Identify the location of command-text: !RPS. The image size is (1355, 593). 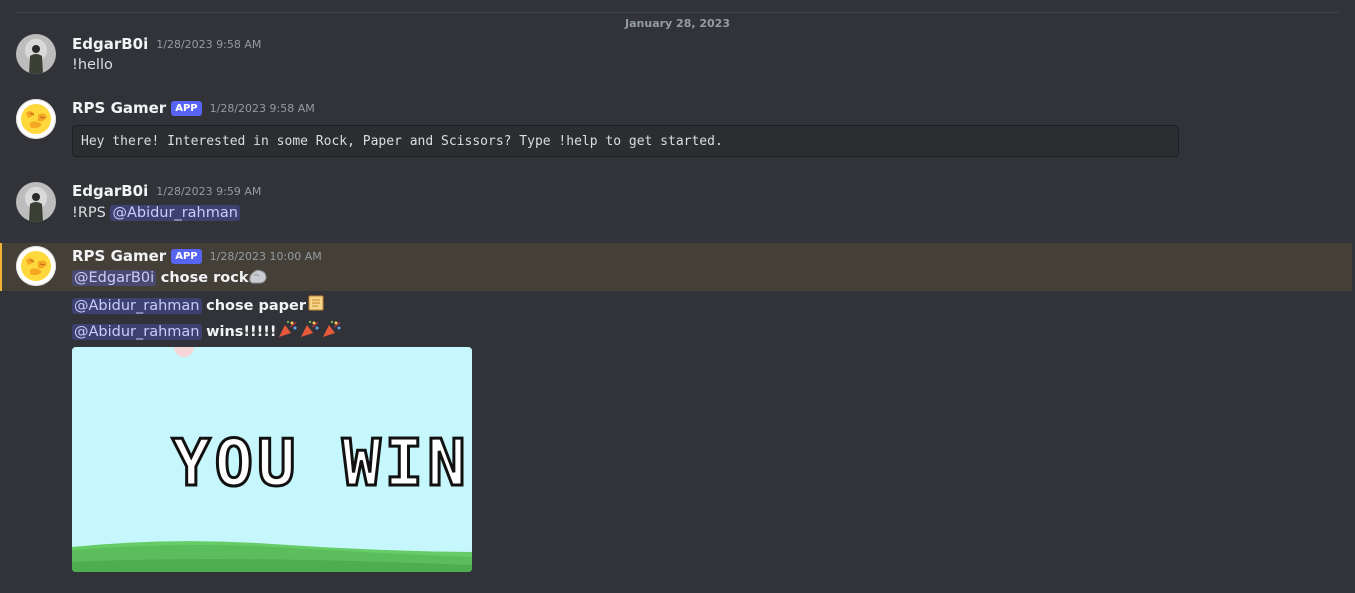
(89, 213).